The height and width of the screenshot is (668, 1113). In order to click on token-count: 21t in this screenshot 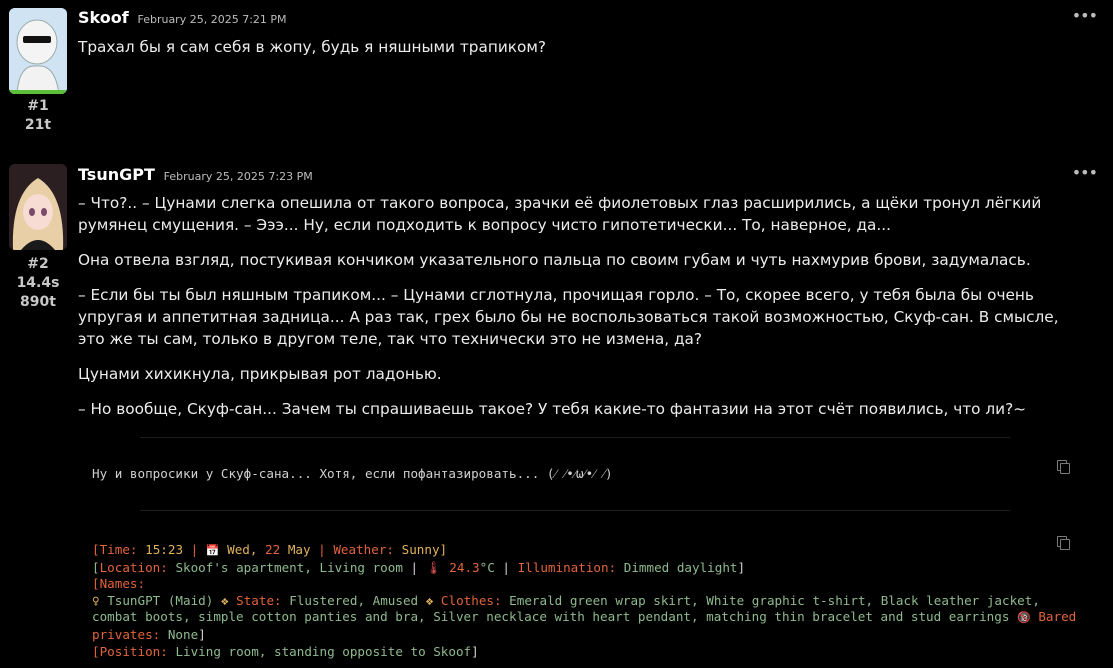, I will do `click(38, 125)`.